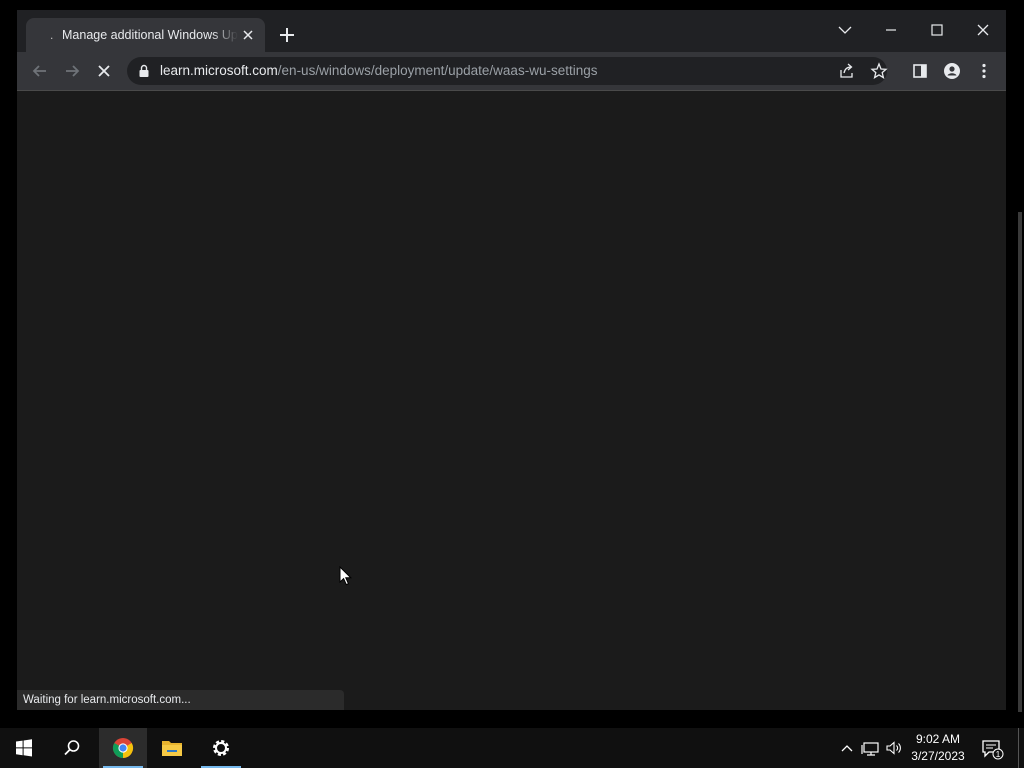 This screenshot has width=1024, height=768. What do you see at coordinates (248, 35) in the screenshot?
I see `tab-close-icon` at bounding box center [248, 35].